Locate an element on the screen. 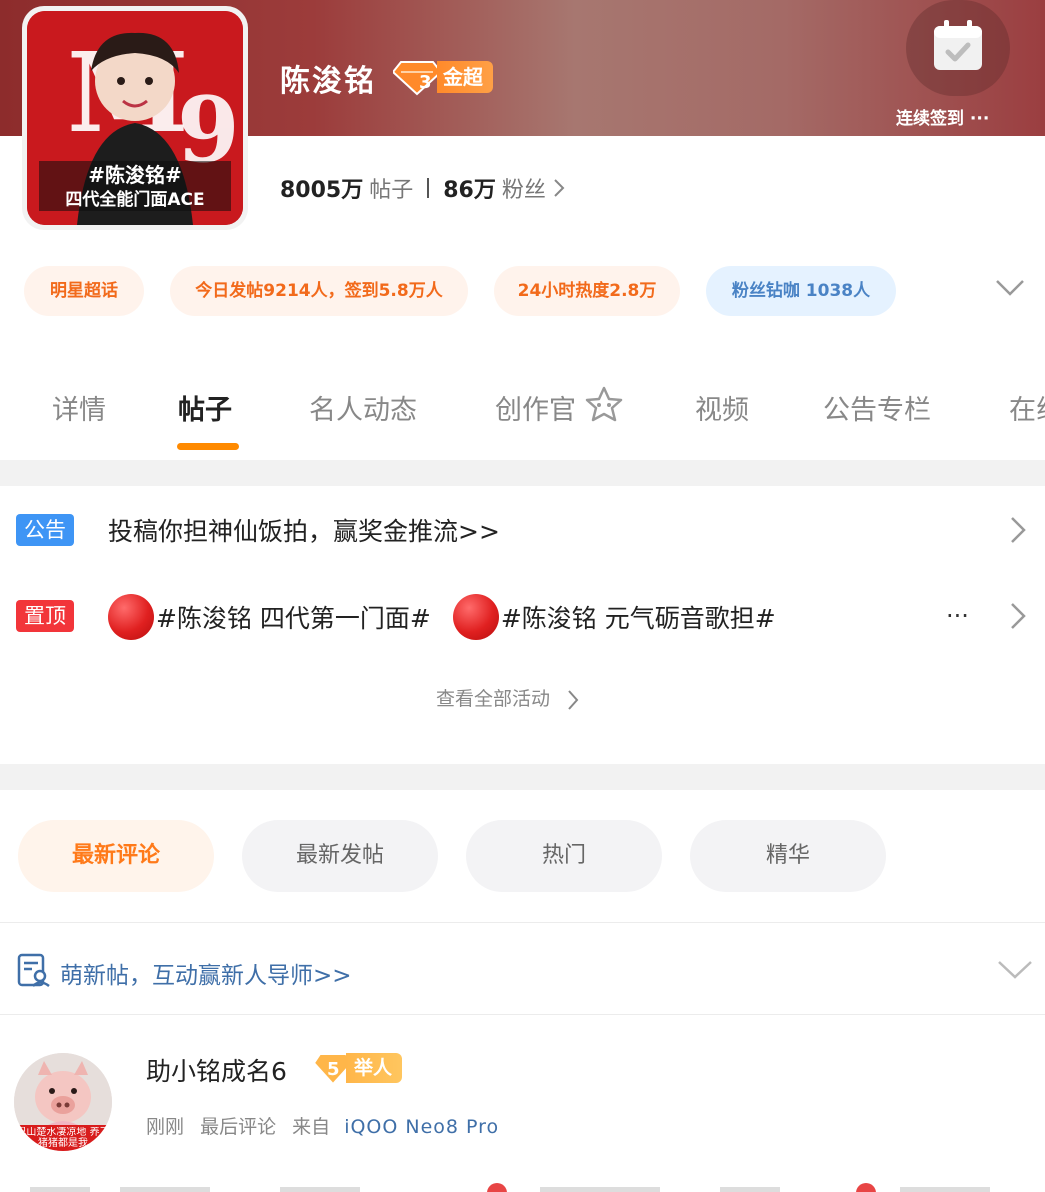 The width and height of the screenshot is (1045, 1192). announce-tag: 公告 is located at coordinates (45, 530).